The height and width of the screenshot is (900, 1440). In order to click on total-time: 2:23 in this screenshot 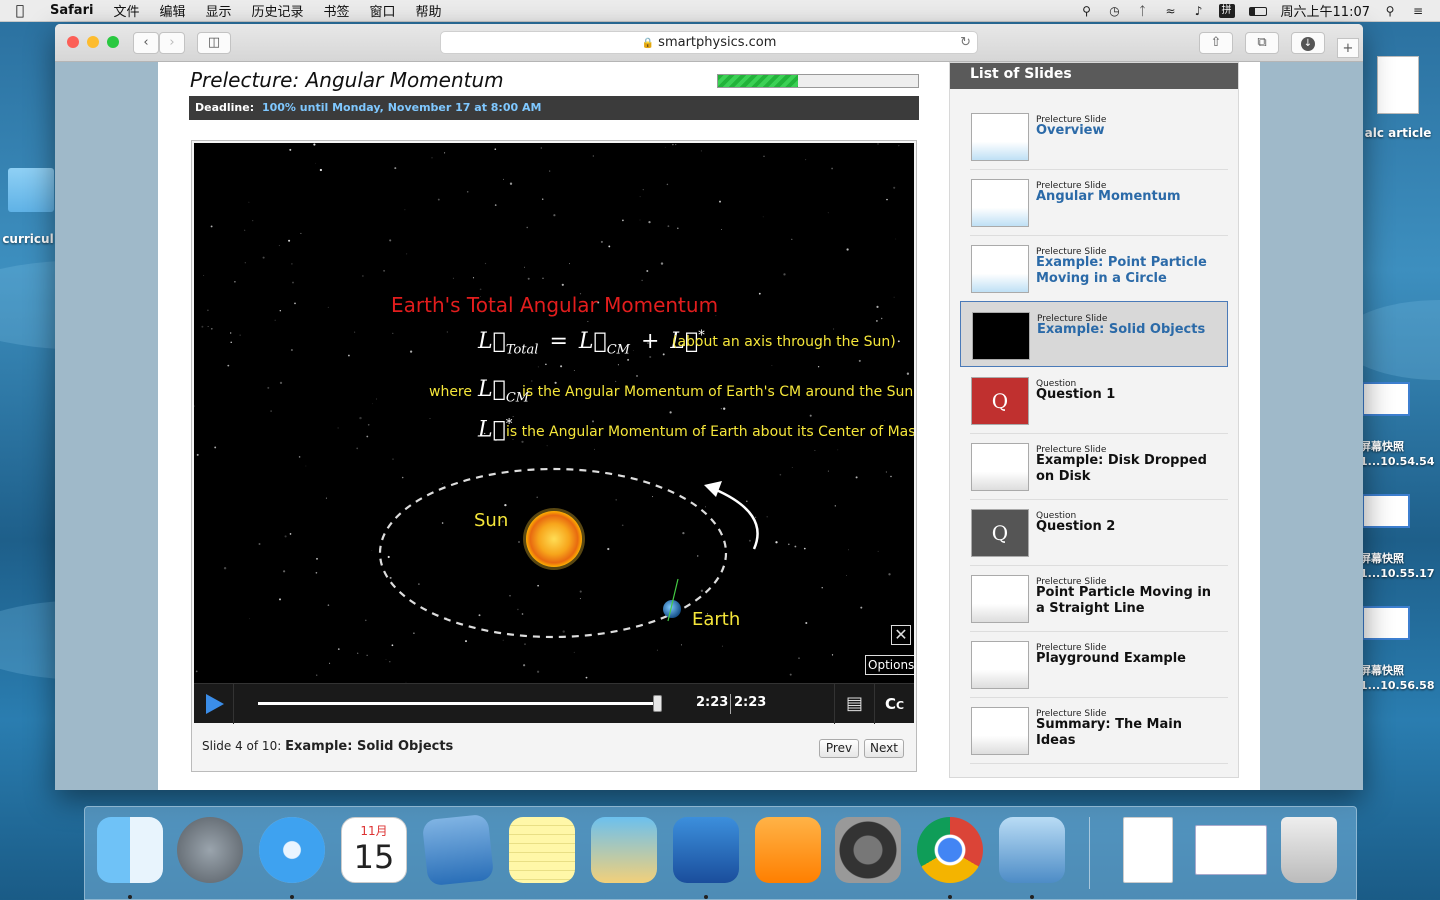, I will do `click(750, 702)`.